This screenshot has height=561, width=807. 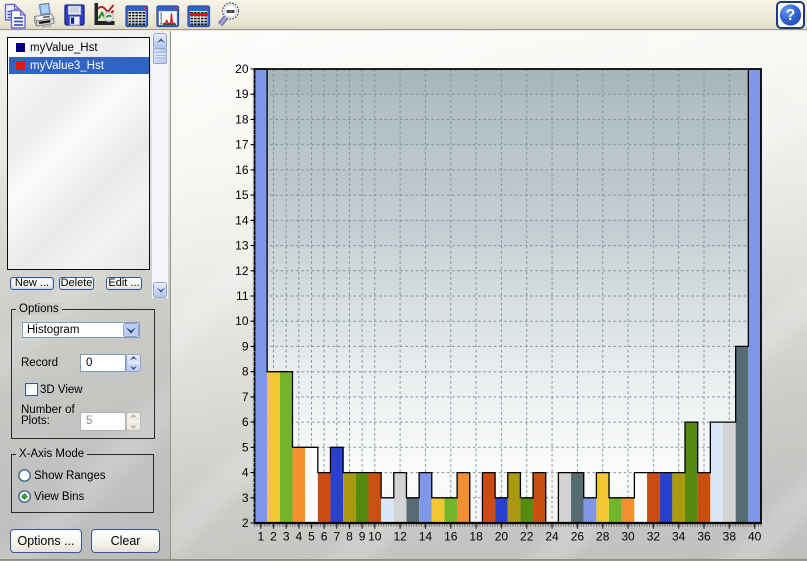 I want to click on svg-text: 38, so click(x=730, y=537).